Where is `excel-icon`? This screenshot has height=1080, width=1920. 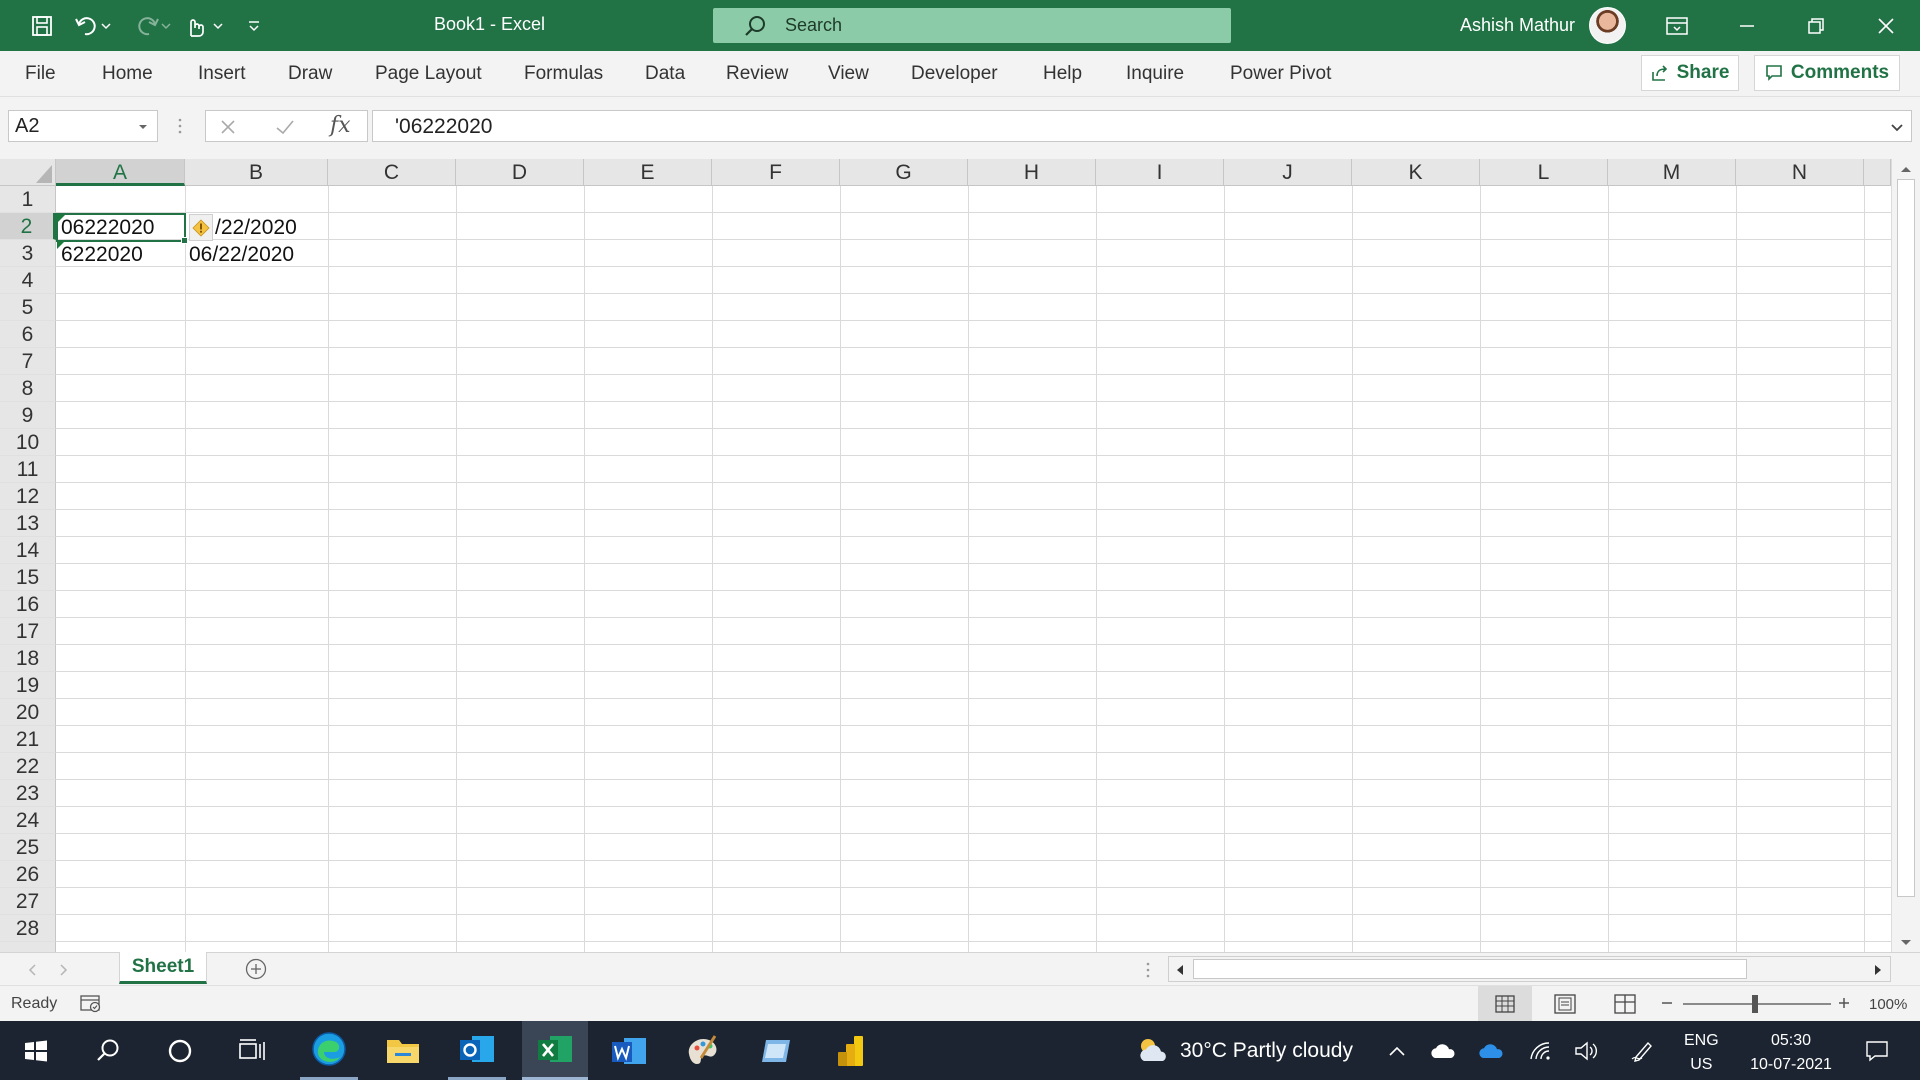
excel-icon is located at coordinates (555, 1050).